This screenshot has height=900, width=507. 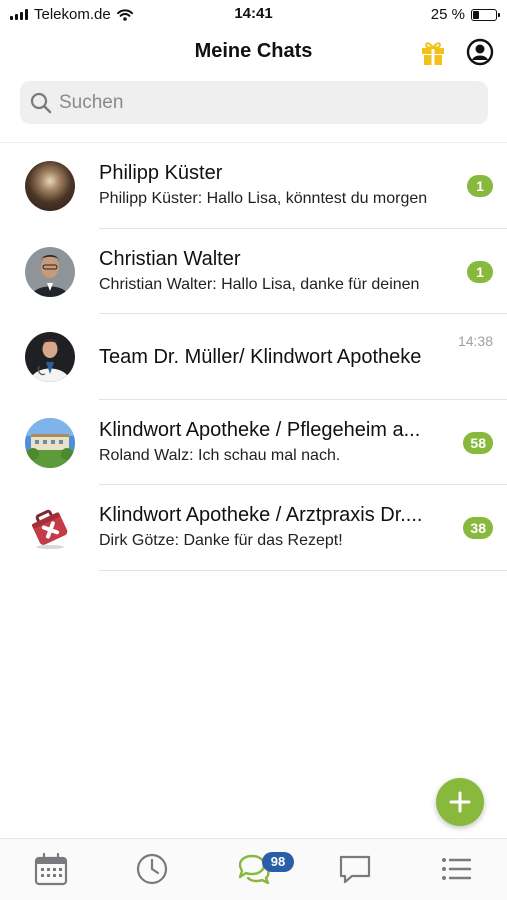 I want to click on chat-name: Christian Walter, so click(x=170, y=258).